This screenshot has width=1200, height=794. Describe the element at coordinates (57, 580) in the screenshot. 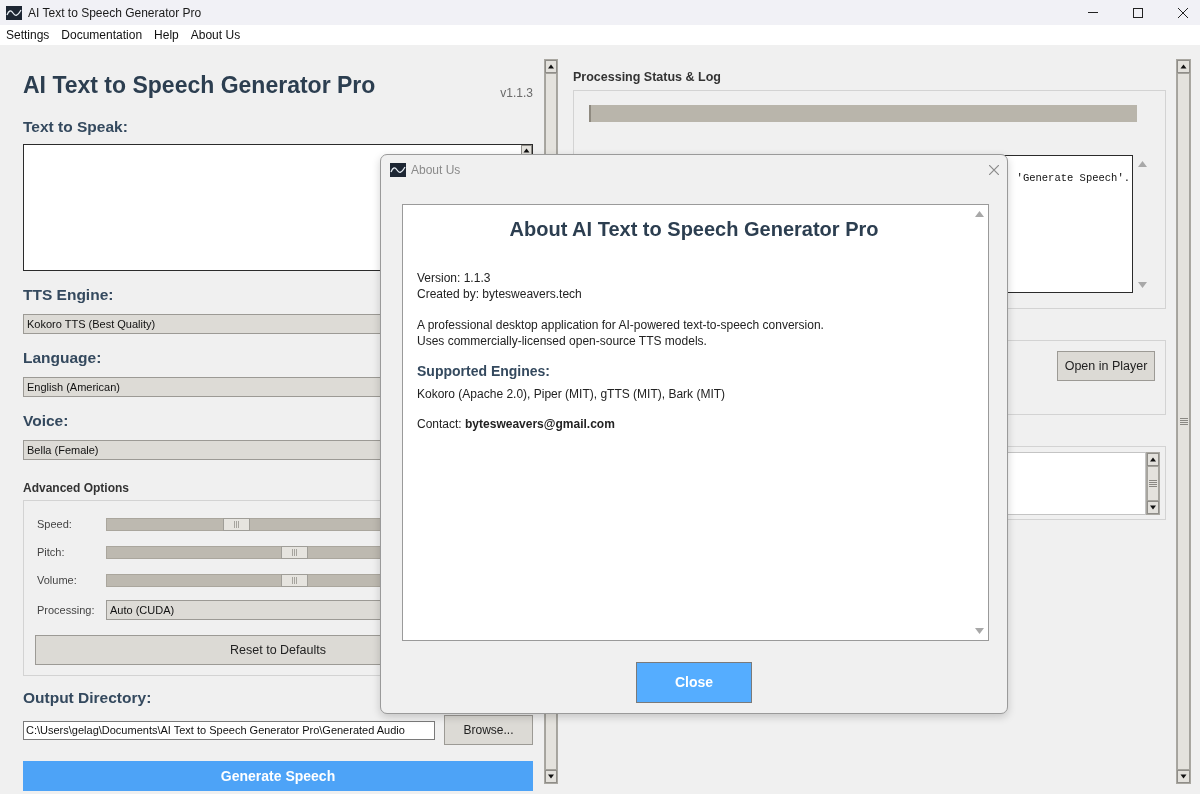

I see `slider-label: Volume:` at that location.